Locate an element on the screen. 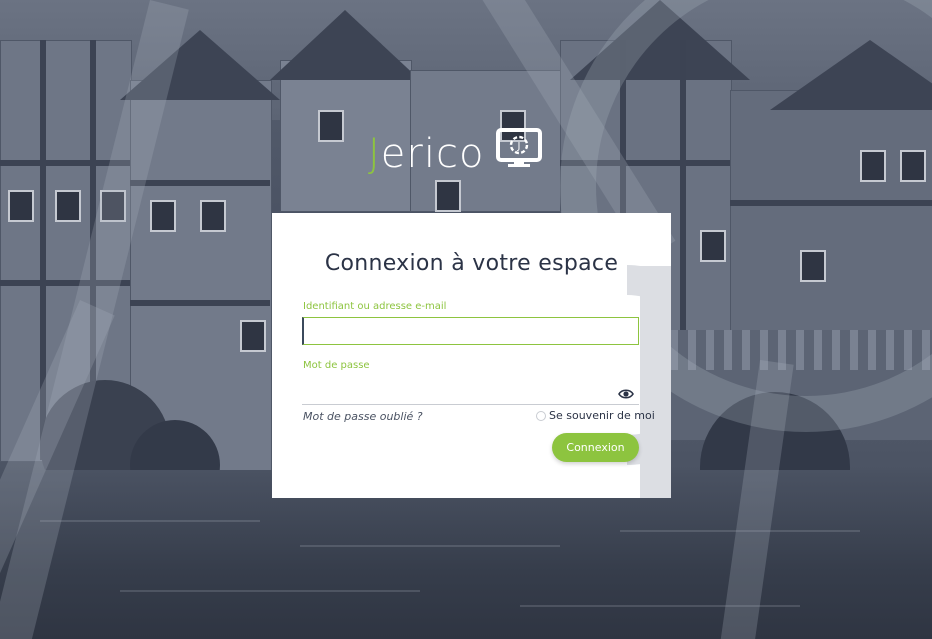  username-input is located at coordinates (470, 331).